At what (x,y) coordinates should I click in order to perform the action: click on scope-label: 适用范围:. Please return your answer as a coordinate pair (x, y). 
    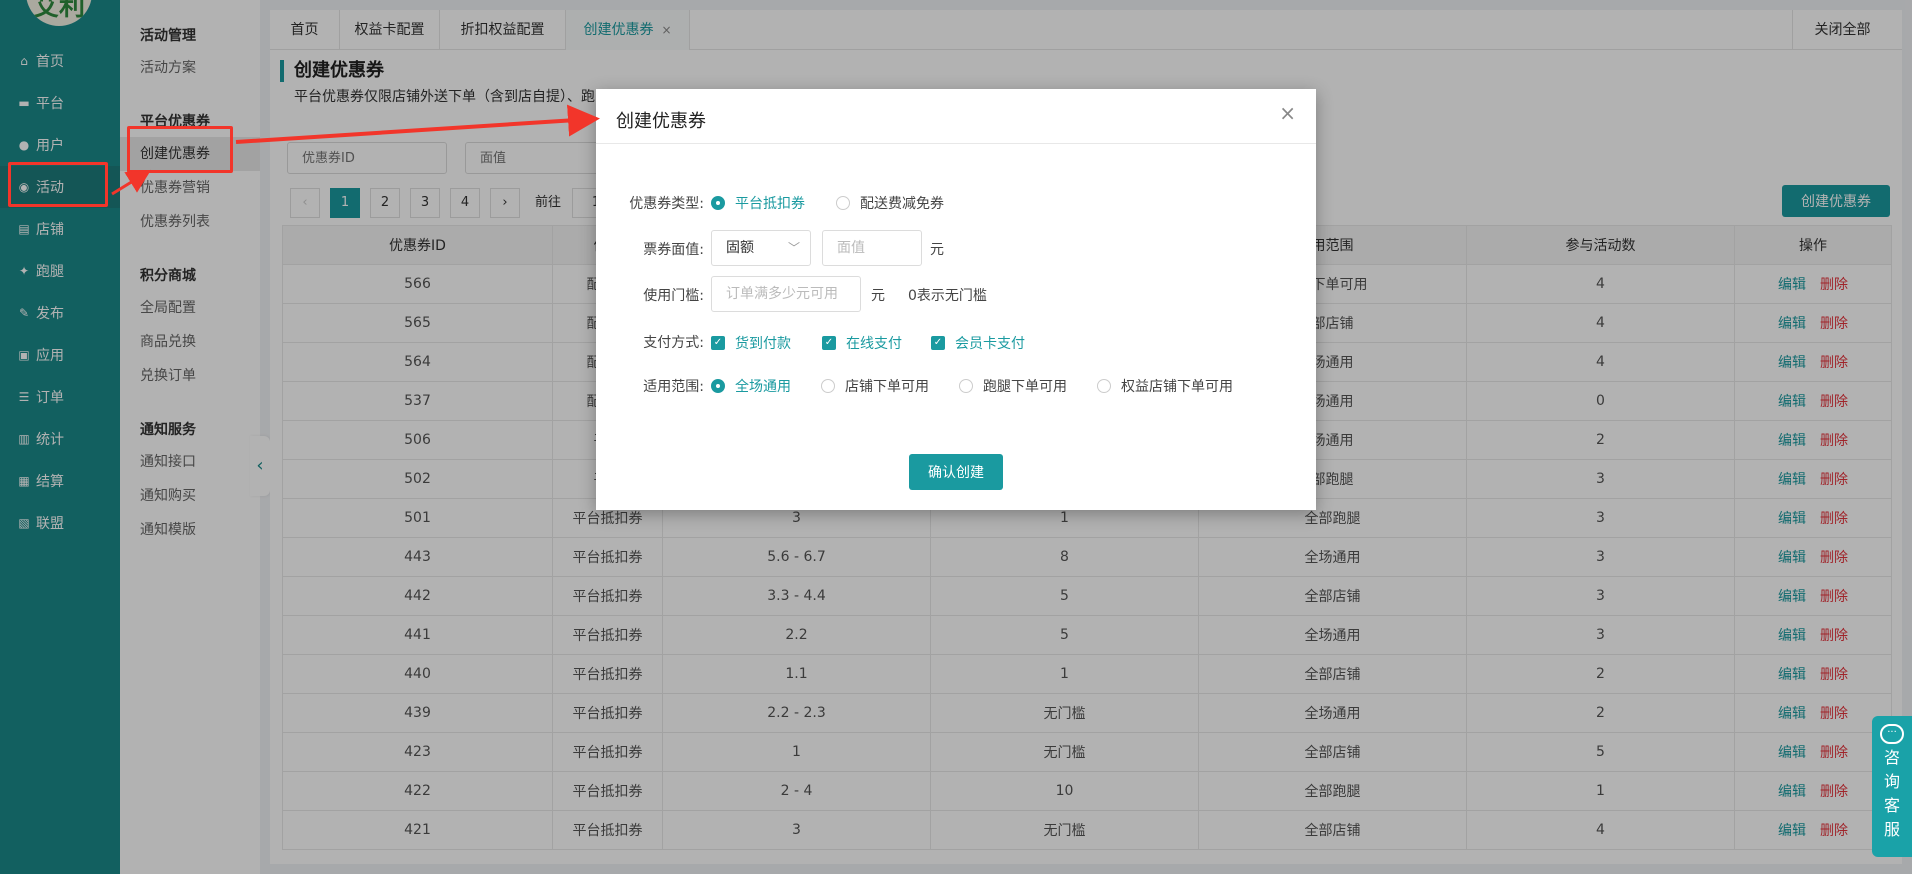
    Looking at the image, I should click on (673, 387).